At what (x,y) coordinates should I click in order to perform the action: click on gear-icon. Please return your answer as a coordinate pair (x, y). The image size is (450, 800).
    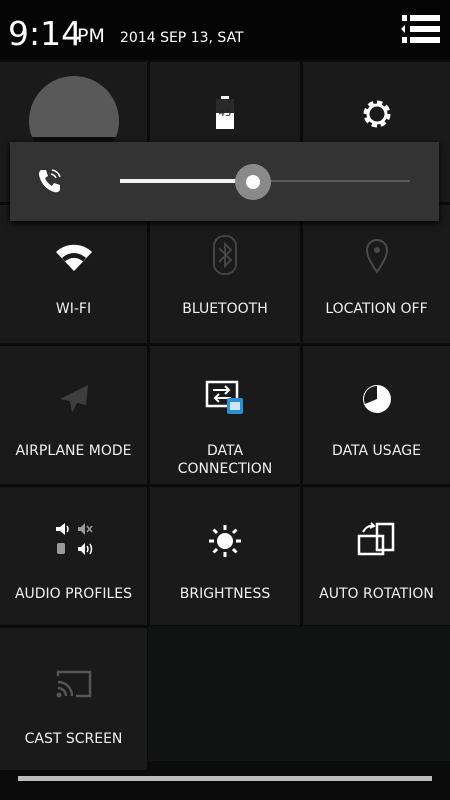
    Looking at the image, I should click on (376, 114).